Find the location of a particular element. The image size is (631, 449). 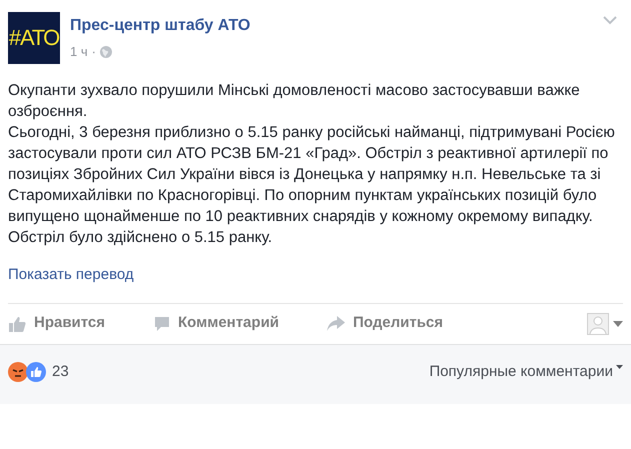

profile-avatar-icon is located at coordinates (598, 323).